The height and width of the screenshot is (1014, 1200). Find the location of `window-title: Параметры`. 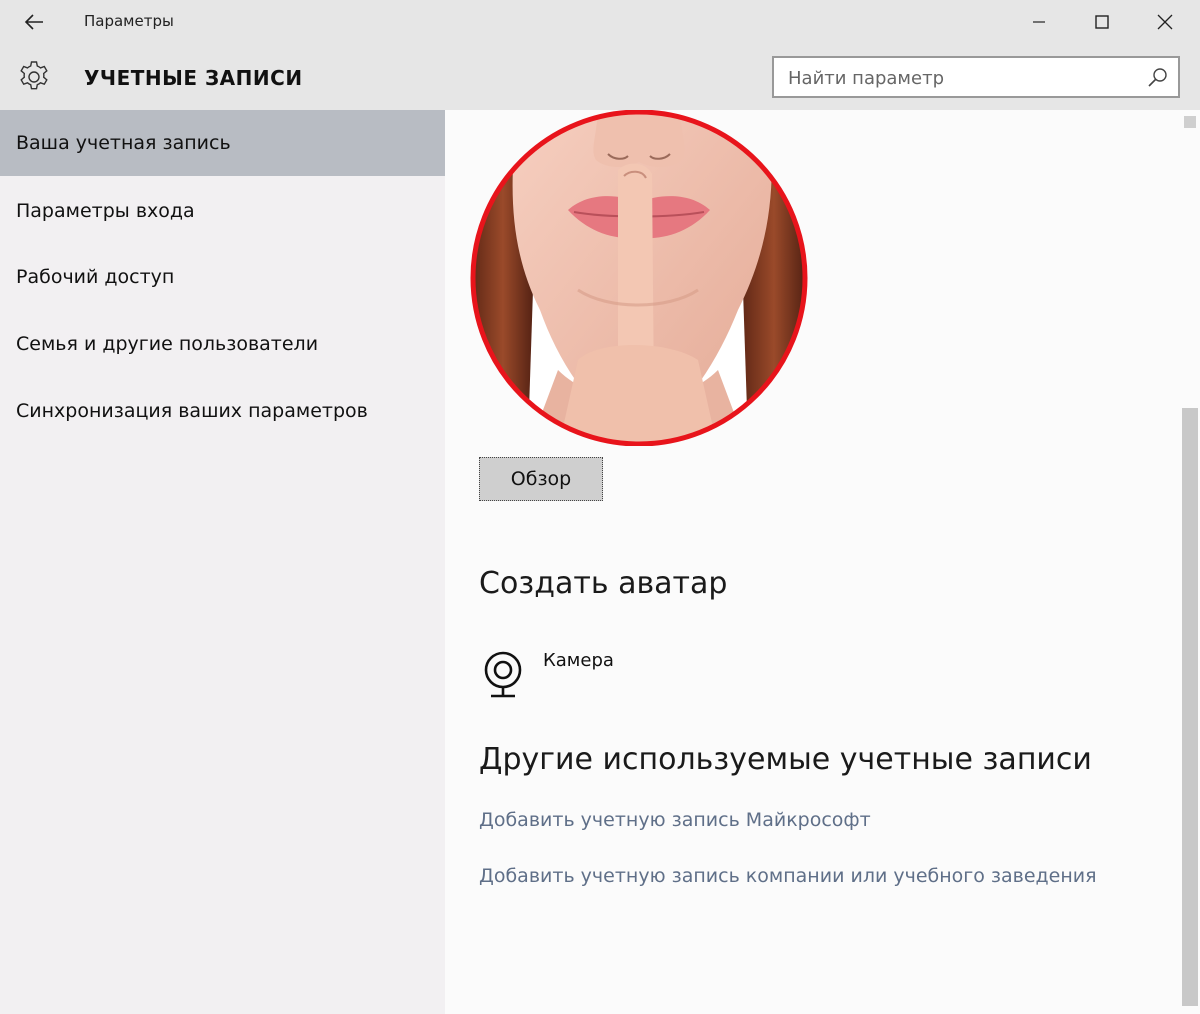

window-title: Параметры is located at coordinates (129, 21).